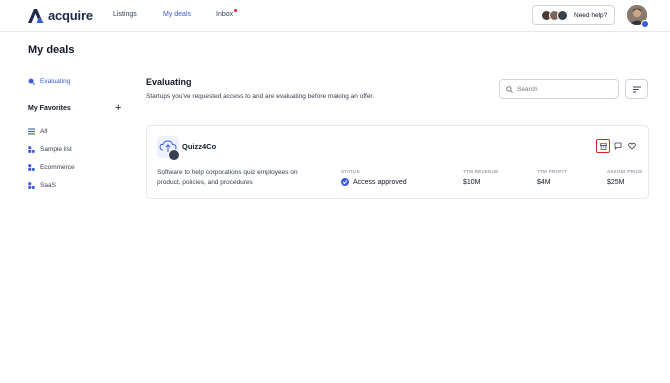 Image resolution: width=670 pixels, height=383 pixels. What do you see at coordinates (236, 10) in the screenshot?
I see `inbox-notification-dot` at bounding box center [236, 10].